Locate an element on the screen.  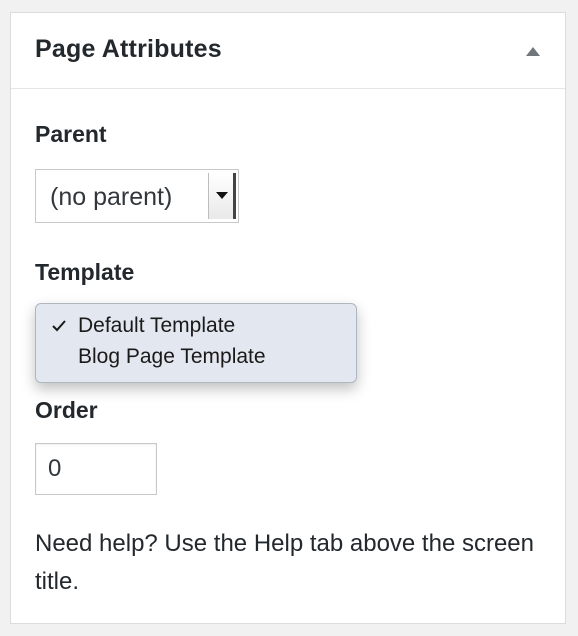
template-dropdown: Default Template Blog Page Template is located at coordinates (196, 343).